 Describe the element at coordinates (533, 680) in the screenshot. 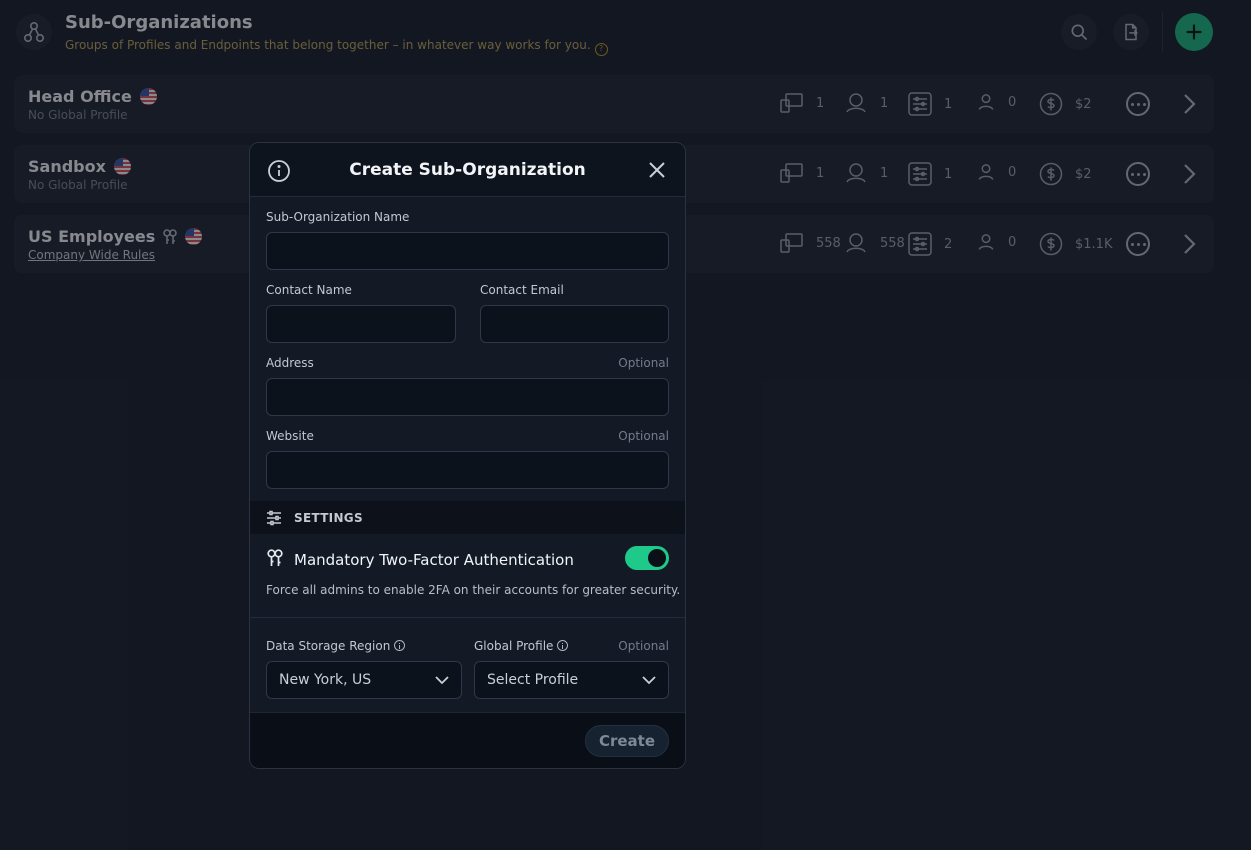

I see `global-profile-value: Select Profile` at that location.